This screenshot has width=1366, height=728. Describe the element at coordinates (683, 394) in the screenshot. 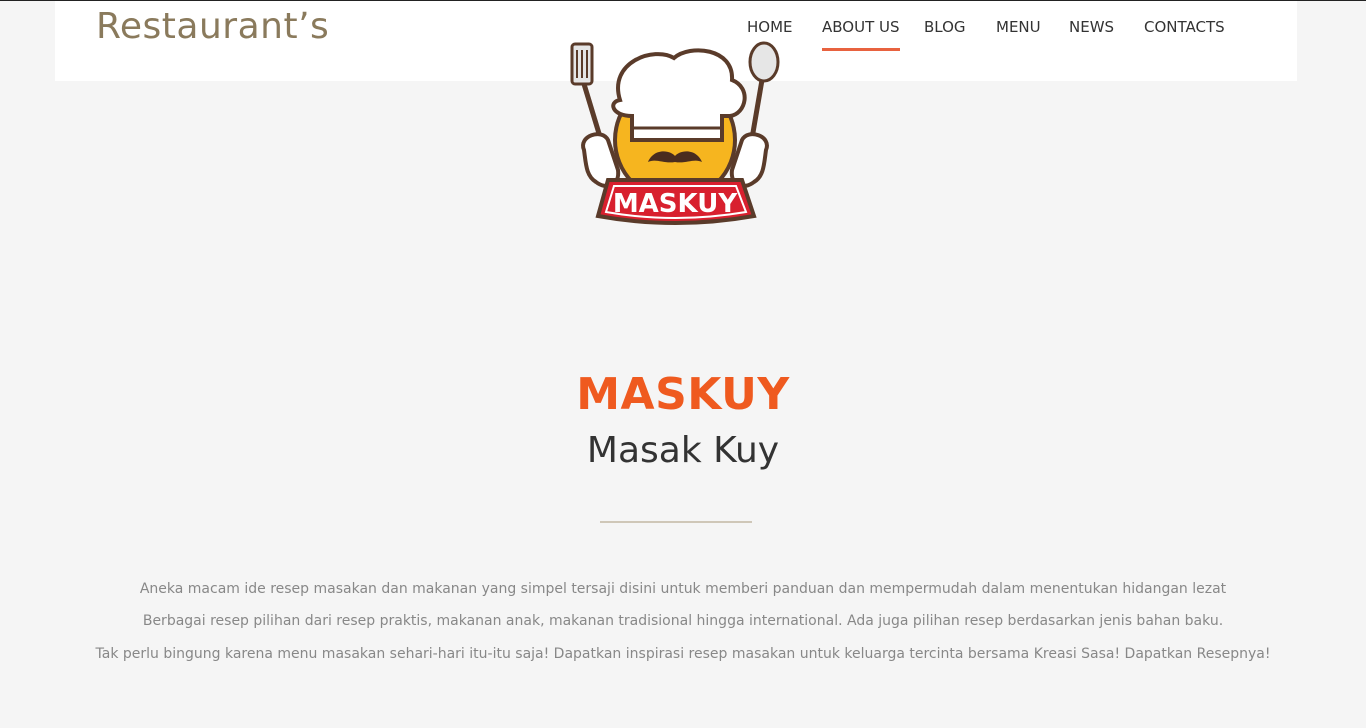

I see `page-title: MASKUY` at that location.